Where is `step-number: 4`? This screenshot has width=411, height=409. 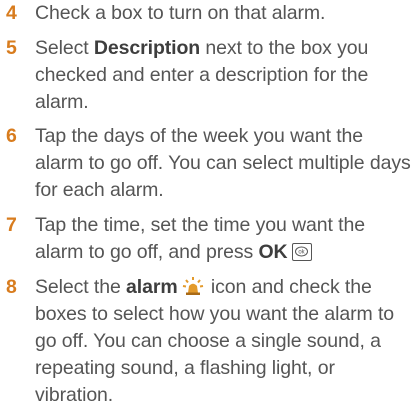 step-number: 4 is located at coordinates (11, 13).